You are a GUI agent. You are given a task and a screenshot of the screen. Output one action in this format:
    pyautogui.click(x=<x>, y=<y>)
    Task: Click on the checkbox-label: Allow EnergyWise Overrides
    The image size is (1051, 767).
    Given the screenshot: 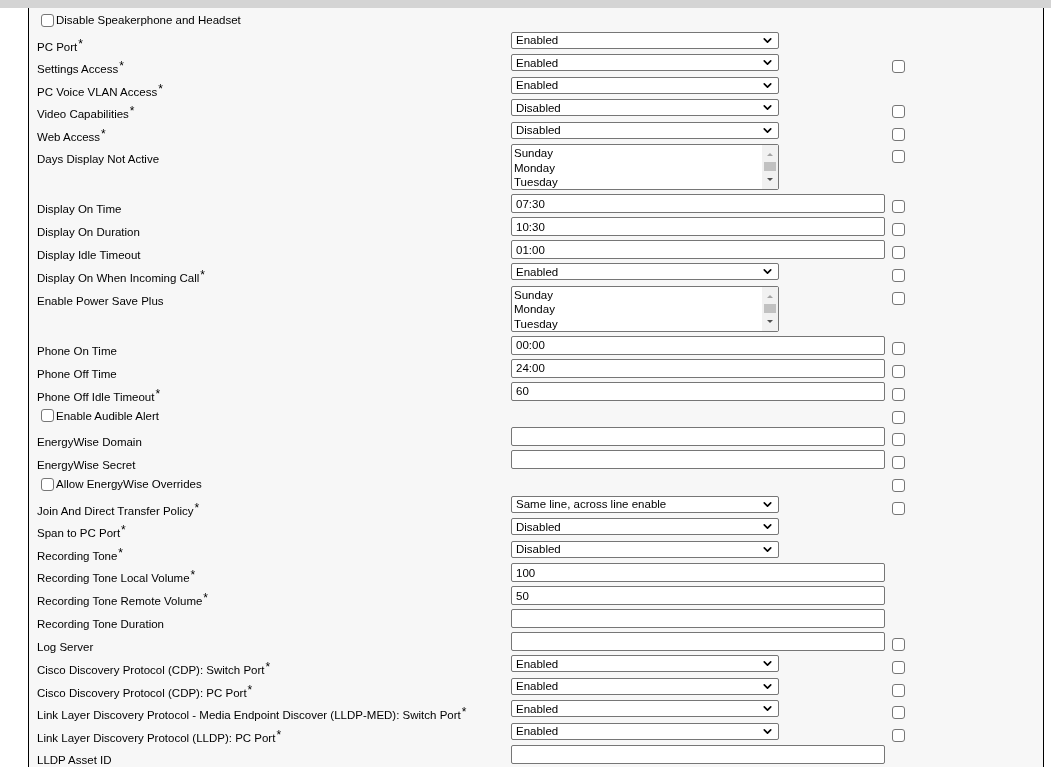 What is the action you would take?
    pyautogui.click(x=129, y=484)
    